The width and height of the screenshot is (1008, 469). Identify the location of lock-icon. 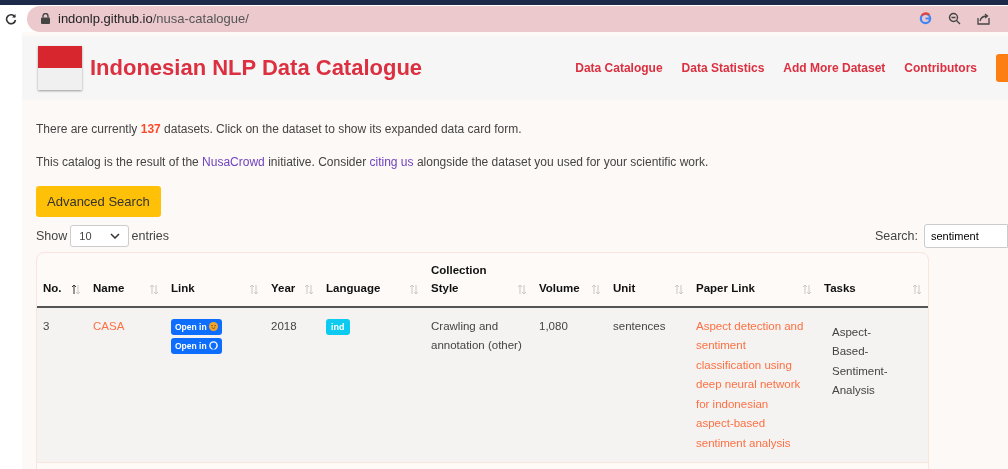
(45, 18).